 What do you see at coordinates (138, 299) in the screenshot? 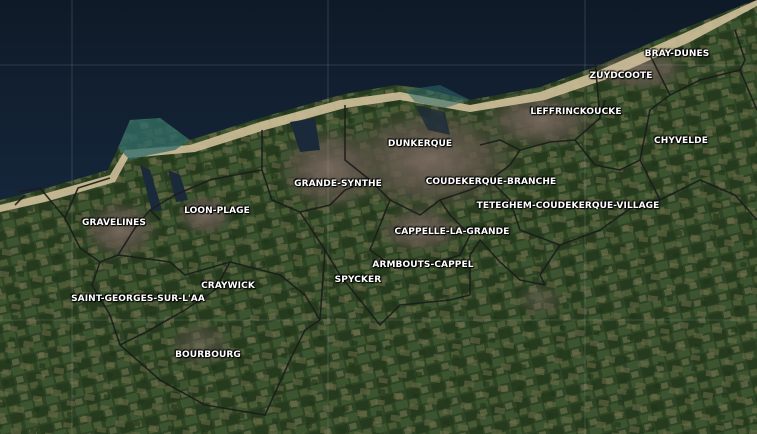
I see `label-saint-georges-sur-l-aa: SAINT-GEORGES-SUR-L'AA` at bounding box center [138, 299].